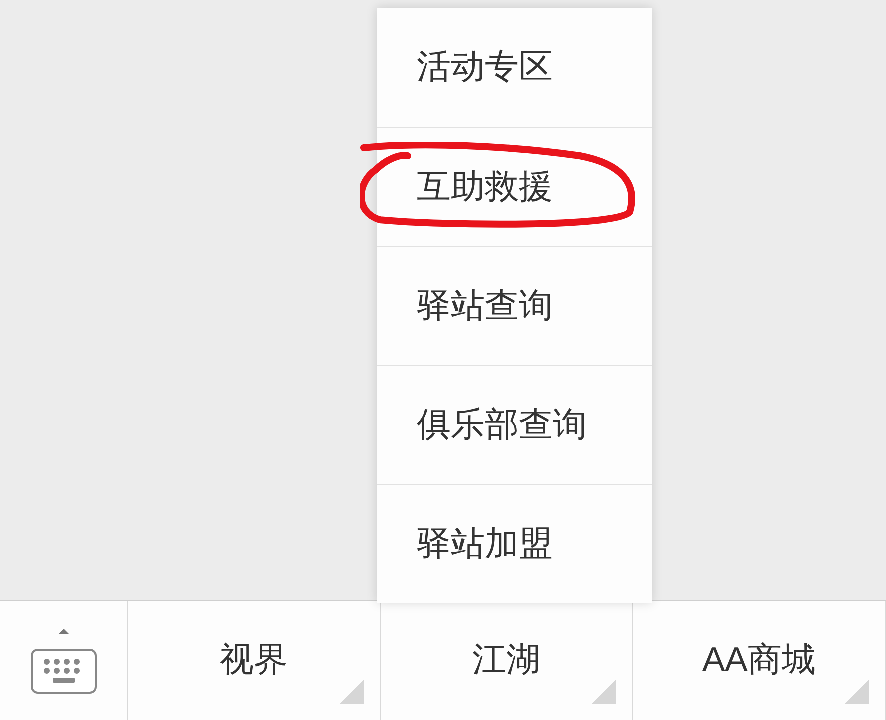  What do you see at coordinates (514, 424) in the screenshot?
I see `menu-item: 俱乐部查询` at bounding box center [514, 424].